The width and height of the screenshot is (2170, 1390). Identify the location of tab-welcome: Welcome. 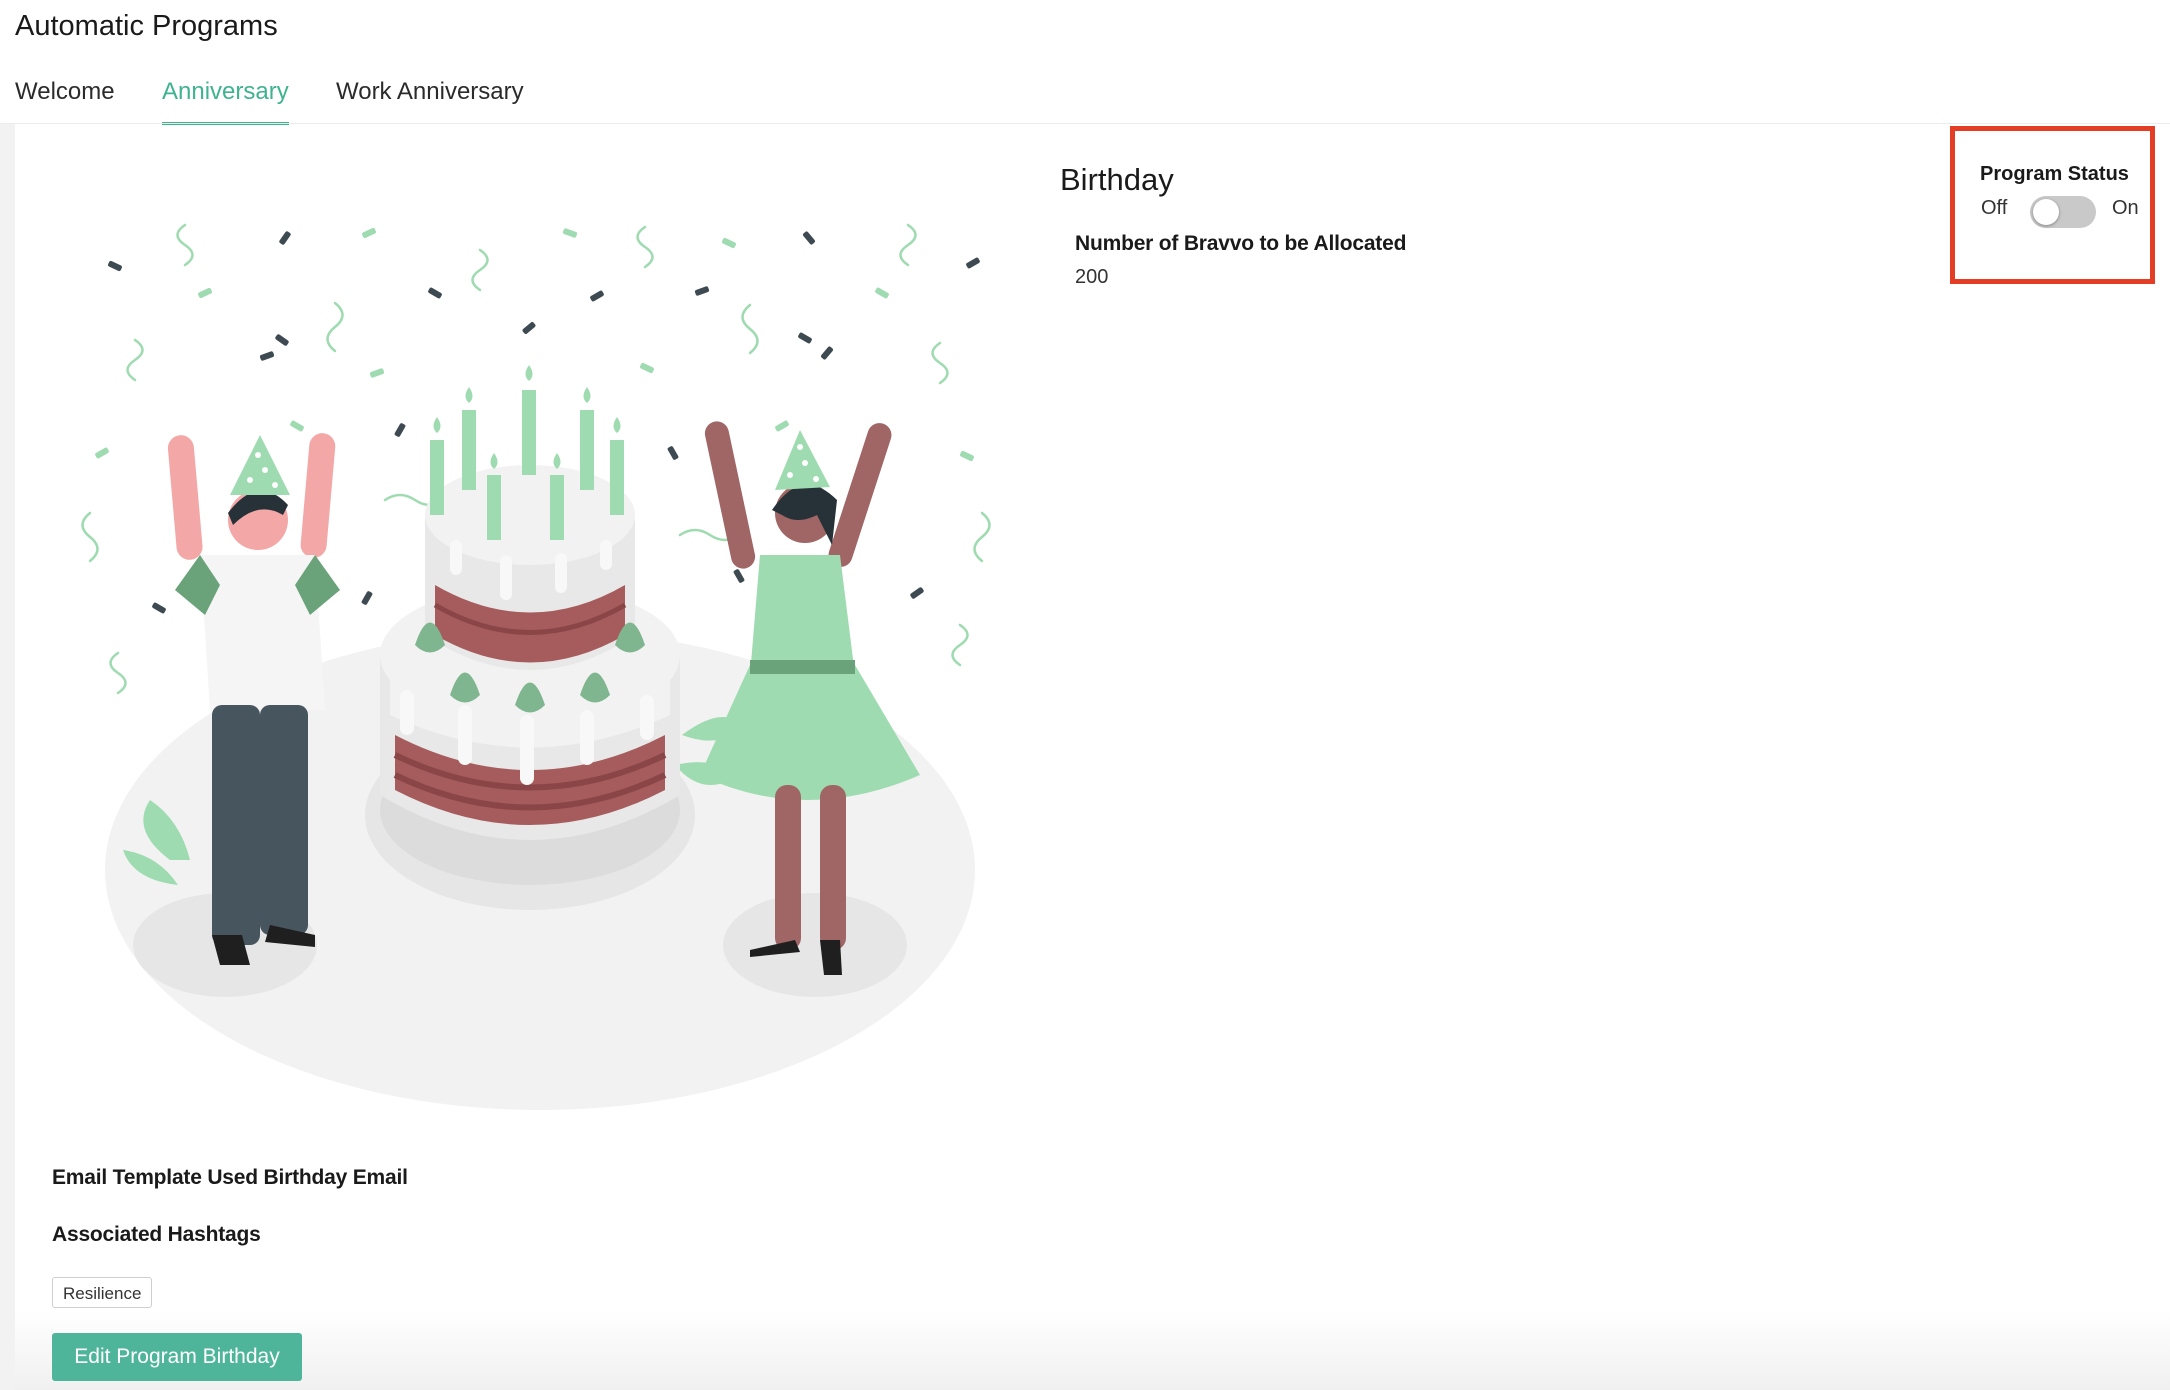
(65, 97).